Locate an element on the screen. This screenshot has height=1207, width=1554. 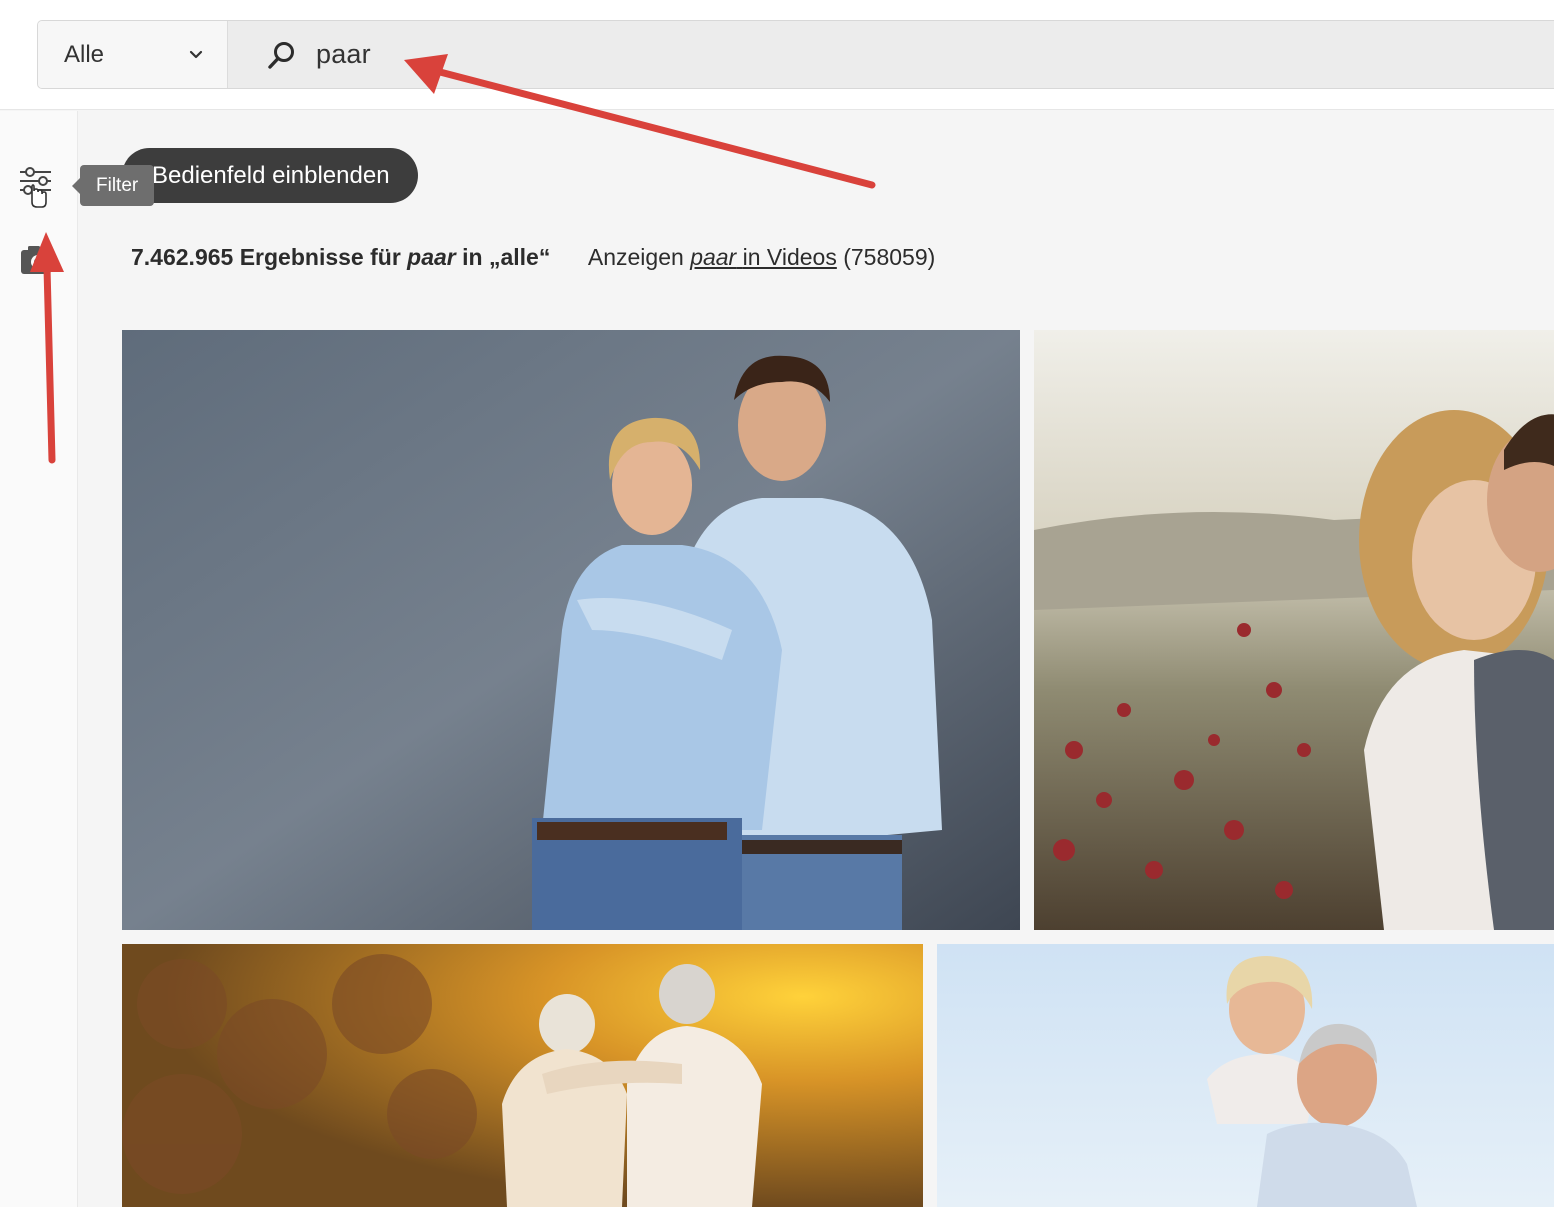
camera-icon is located at coordinates (36, 260).